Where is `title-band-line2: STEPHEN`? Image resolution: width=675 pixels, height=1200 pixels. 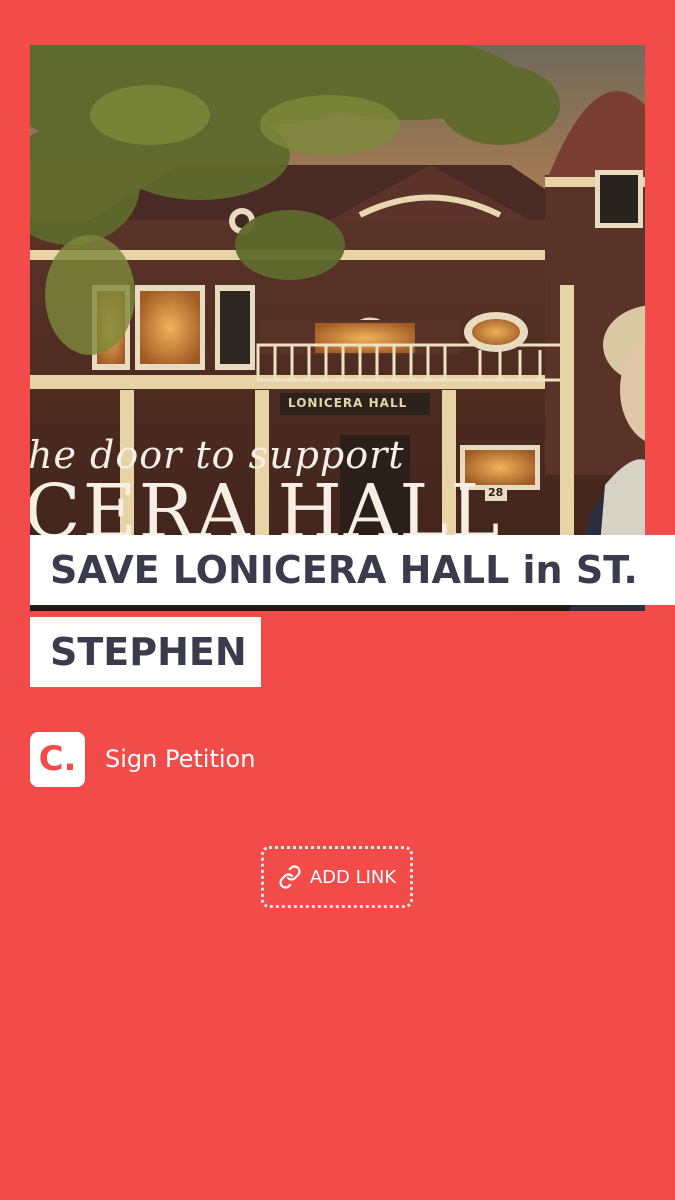 title-band-line2: STEPHEN is located at coordinates (145, 652).